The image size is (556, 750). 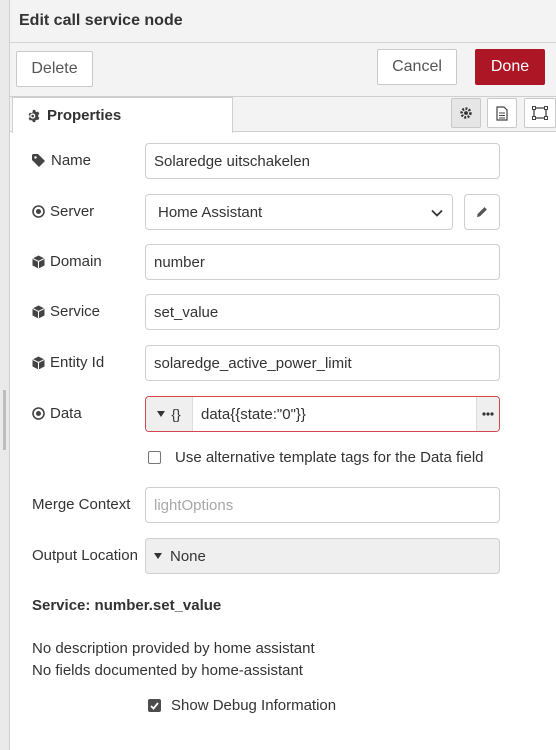 I want to click on server-select-value: Home Assistant, so click(x=210, y=212).